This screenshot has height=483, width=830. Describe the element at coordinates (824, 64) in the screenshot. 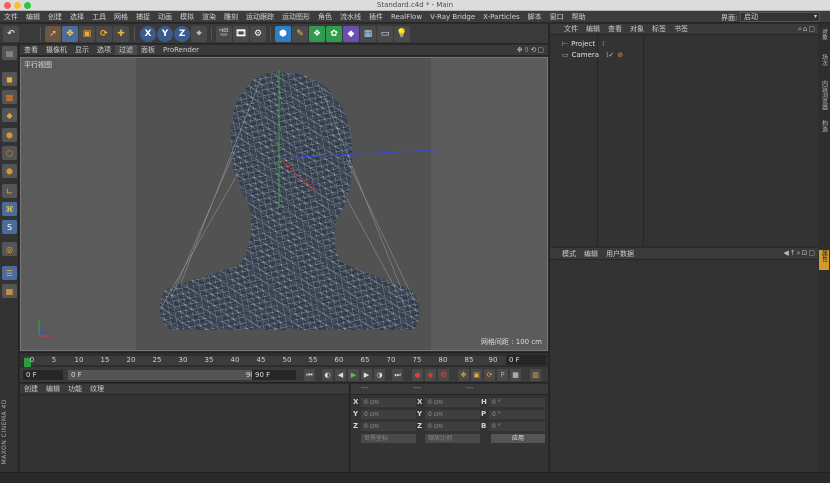

I see `side-tab-takes: 场次` at that location.